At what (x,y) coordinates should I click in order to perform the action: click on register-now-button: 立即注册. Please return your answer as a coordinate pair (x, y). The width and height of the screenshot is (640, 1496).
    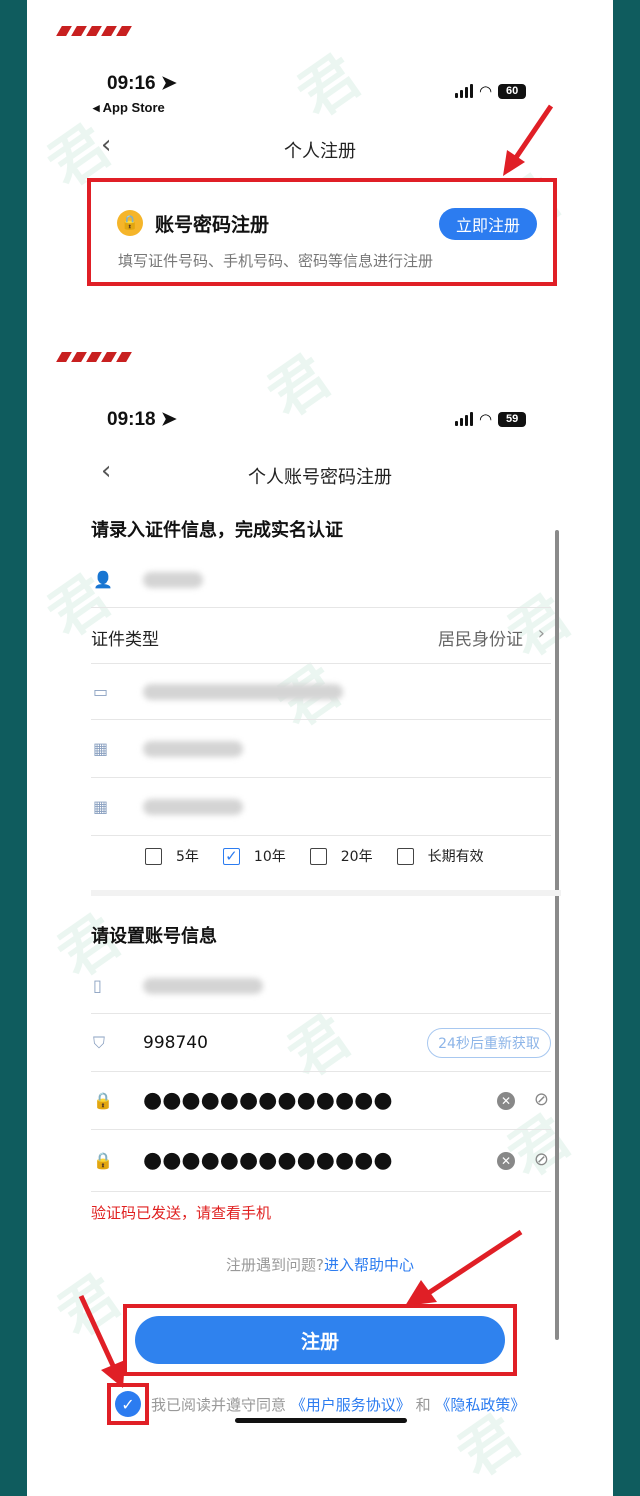
    Looking at the image, I should click on (488, 224).